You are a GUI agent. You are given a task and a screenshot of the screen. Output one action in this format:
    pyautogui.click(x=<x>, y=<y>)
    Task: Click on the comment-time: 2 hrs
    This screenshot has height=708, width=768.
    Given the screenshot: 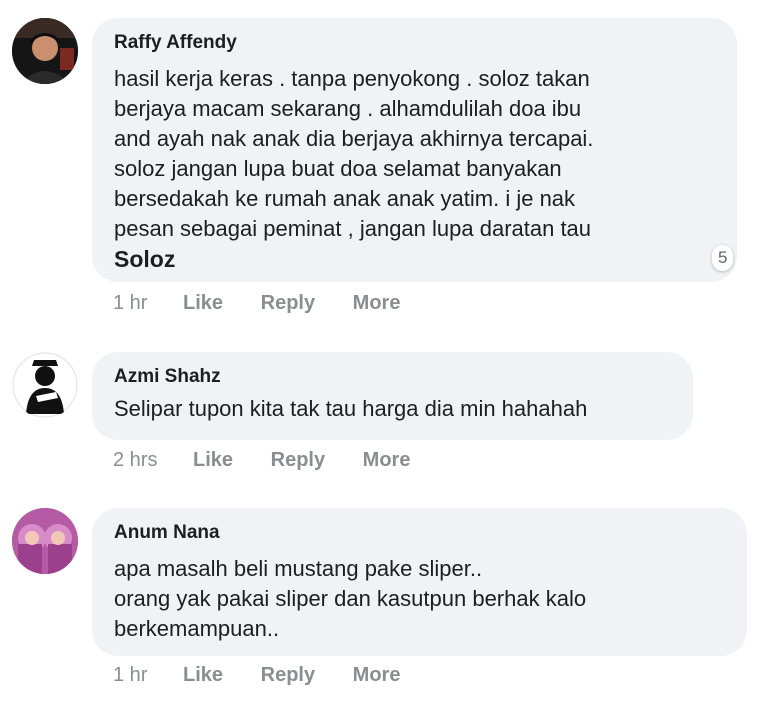 What is the action you would take?
    pyautogui.click(x=135, y=460)
    